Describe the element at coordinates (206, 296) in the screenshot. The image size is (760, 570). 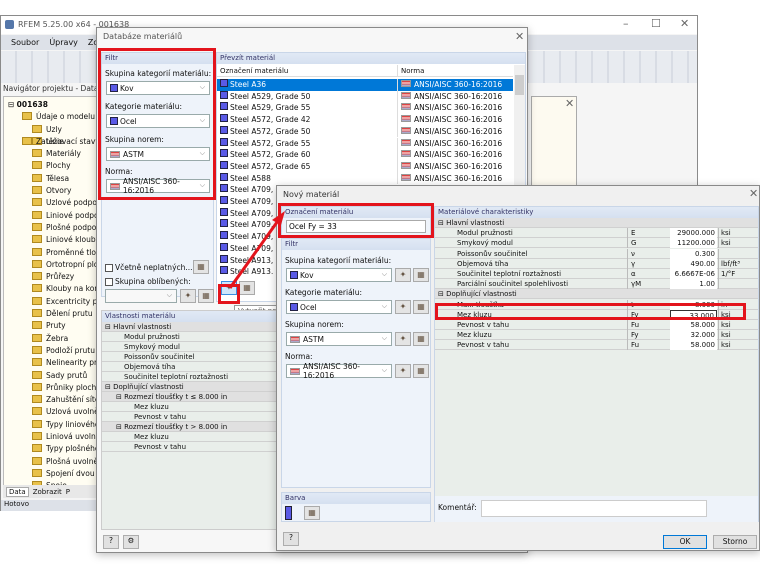
I see `edit-favorite-icon: ▦` at that location.